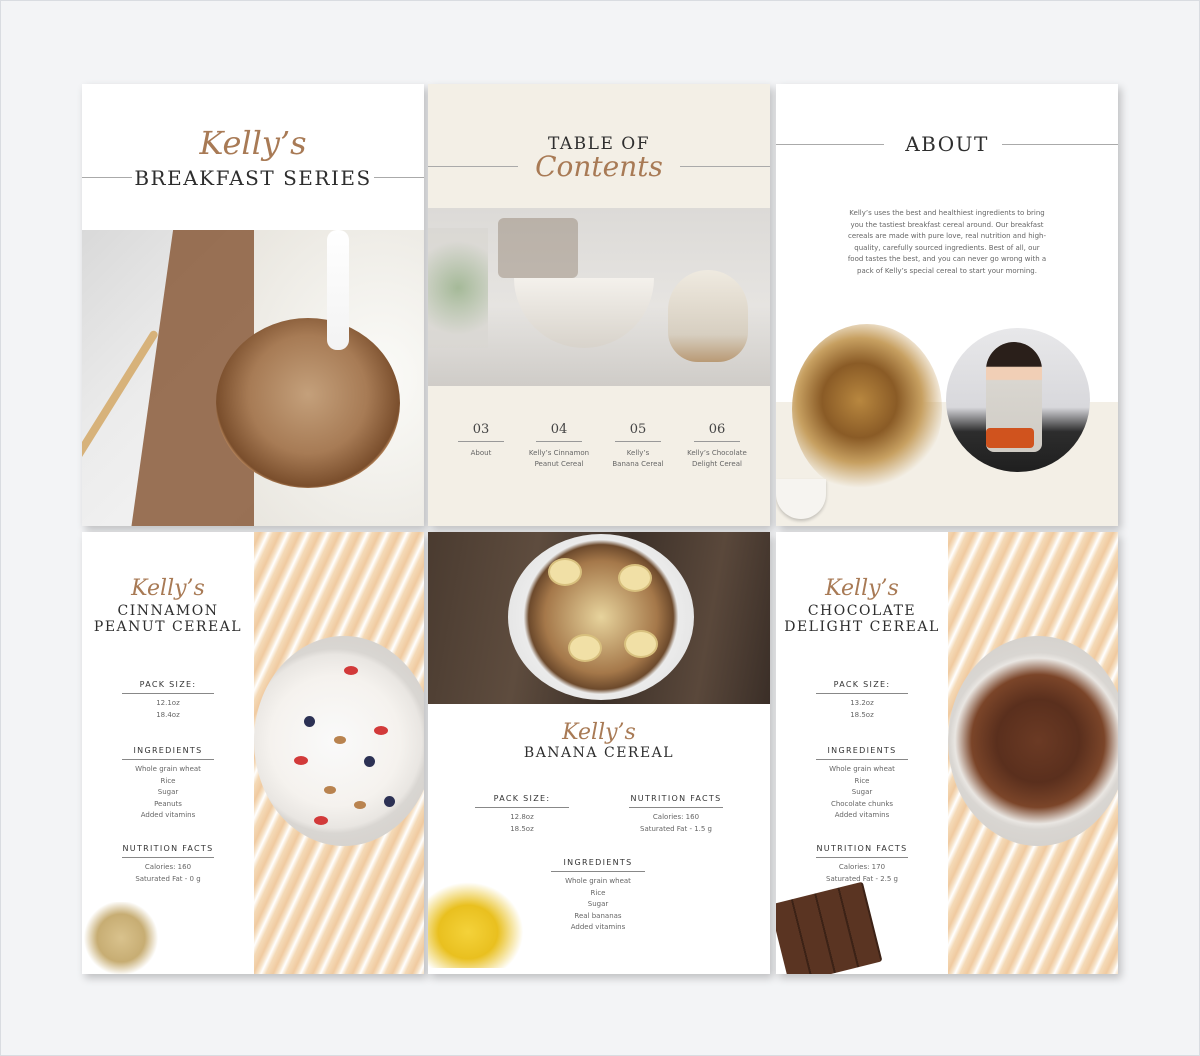 The width and height of the screenshot is (1200, 1056). Describe the element at coordinates (399, 177) in the screenshot. I see `cover-rule-right` at that location.